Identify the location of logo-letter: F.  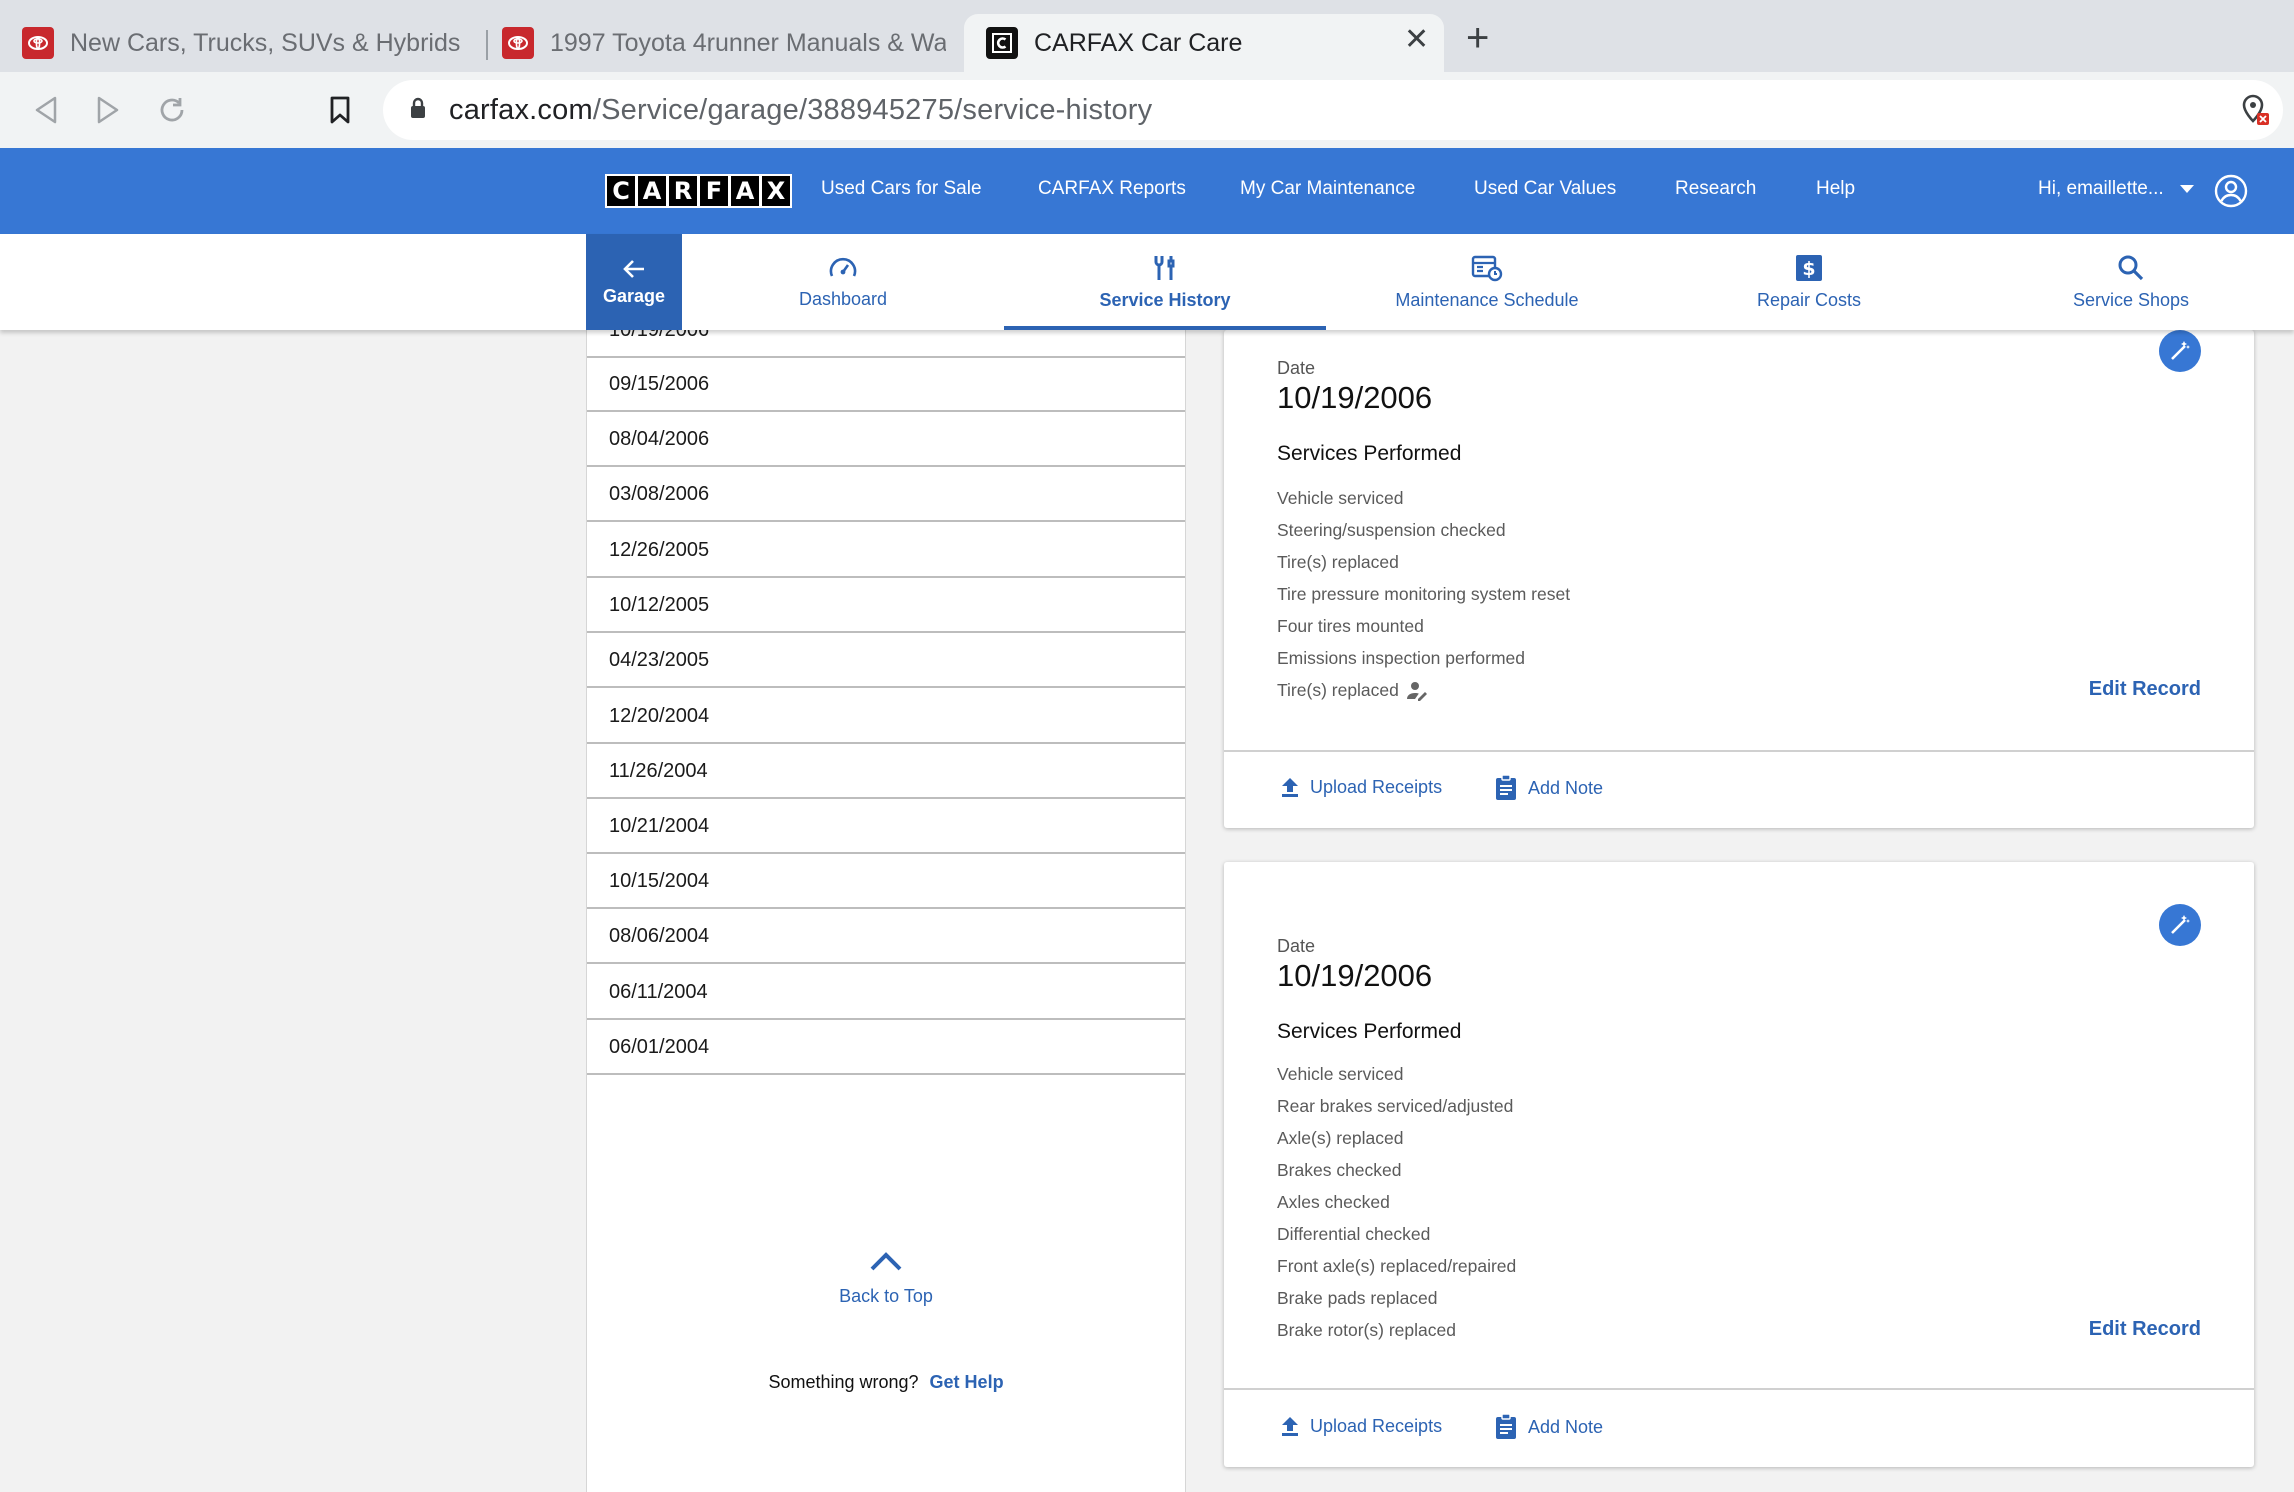
(714, 191).